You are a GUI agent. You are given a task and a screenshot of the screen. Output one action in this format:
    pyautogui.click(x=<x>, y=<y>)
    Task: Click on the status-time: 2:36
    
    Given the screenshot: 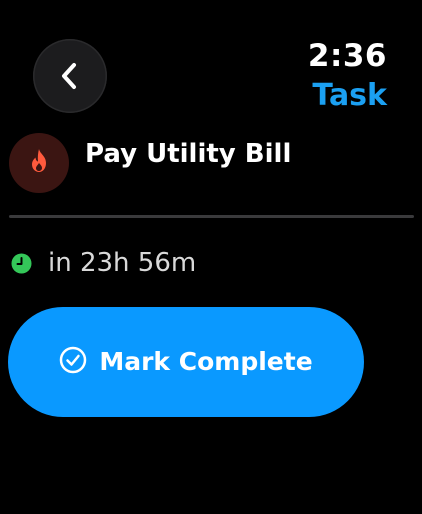 What is the action you would take?
    pyautogui.click(x=347, y=56)
    